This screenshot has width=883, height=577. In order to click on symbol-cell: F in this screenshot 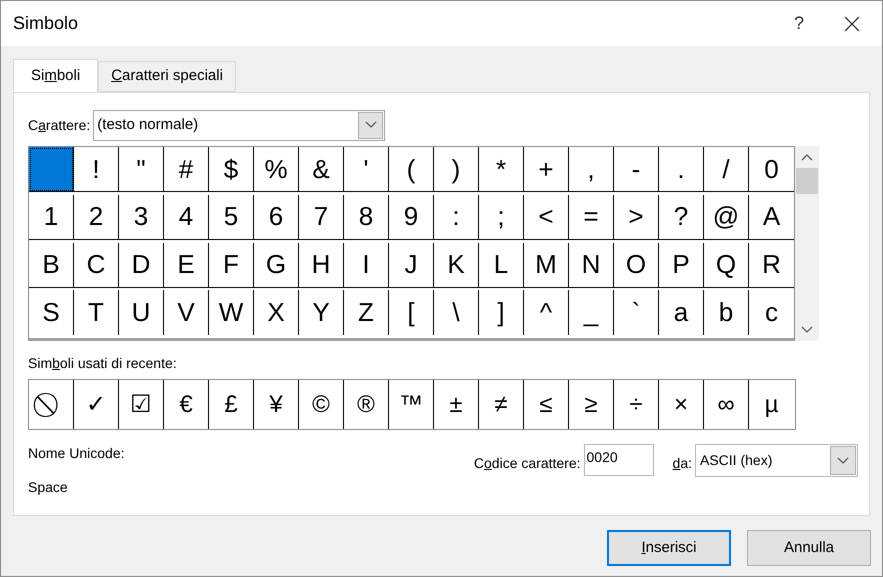, I will do `click(231, 265)`.